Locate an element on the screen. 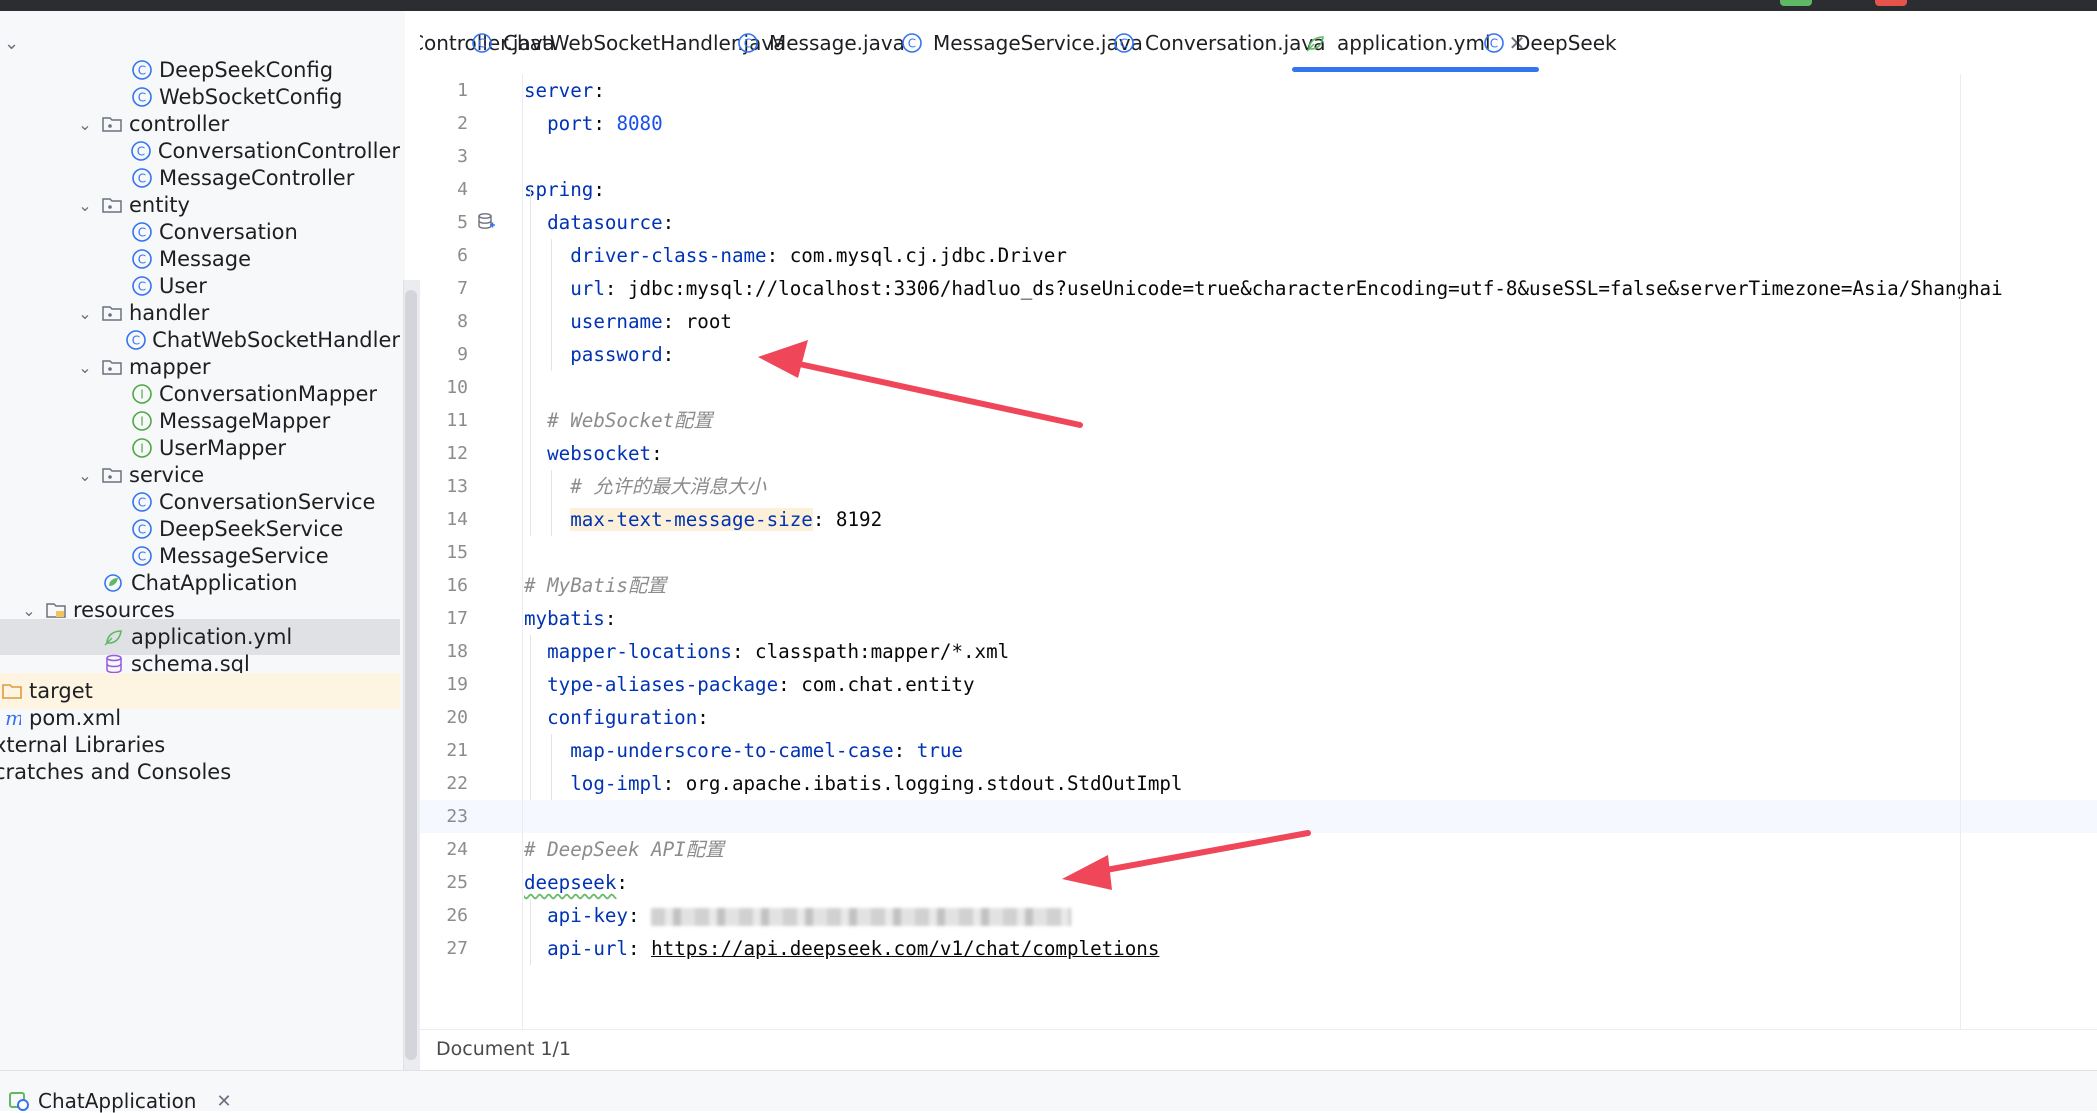 The height and width of the screenshot is (1113, 2097). code-text: configuration: is located at coordinates (628, 717).